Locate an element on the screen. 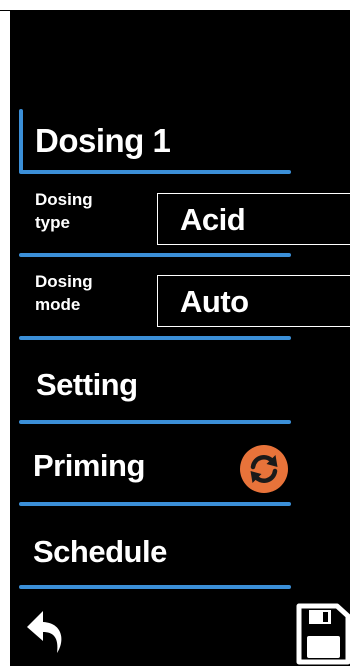  page-title: Dosing 1 is located at coordinates (103, 140).